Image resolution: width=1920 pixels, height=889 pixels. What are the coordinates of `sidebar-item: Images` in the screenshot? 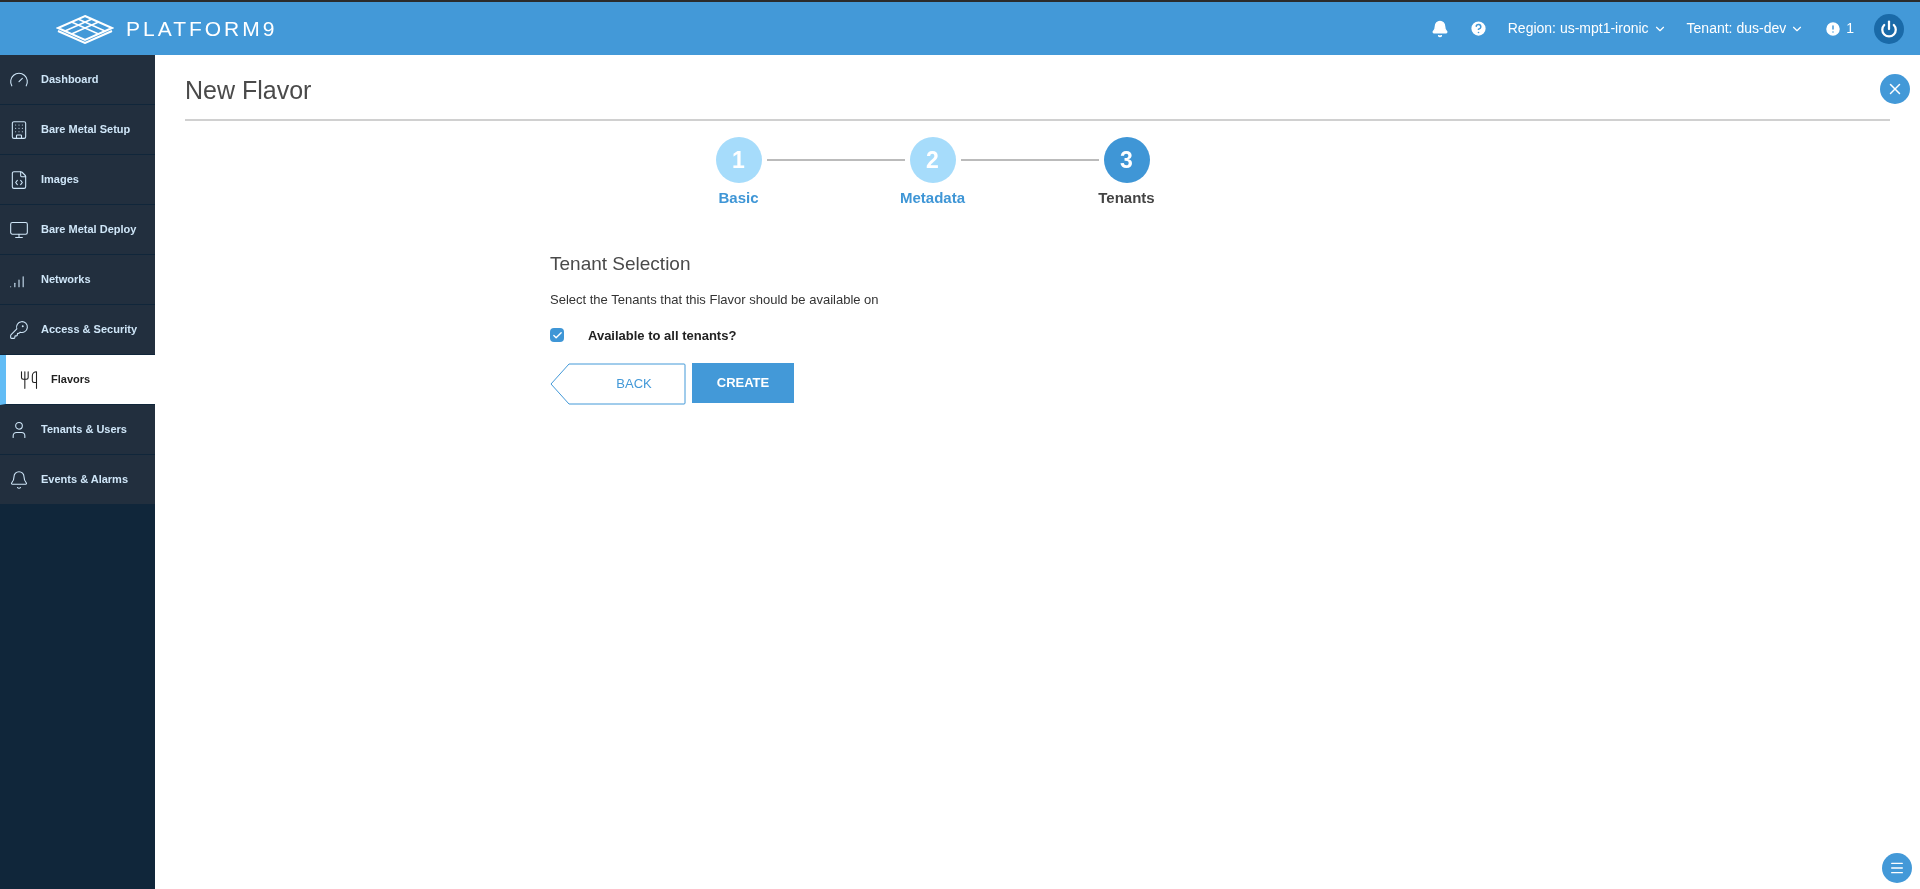 It's located at (77, 180).